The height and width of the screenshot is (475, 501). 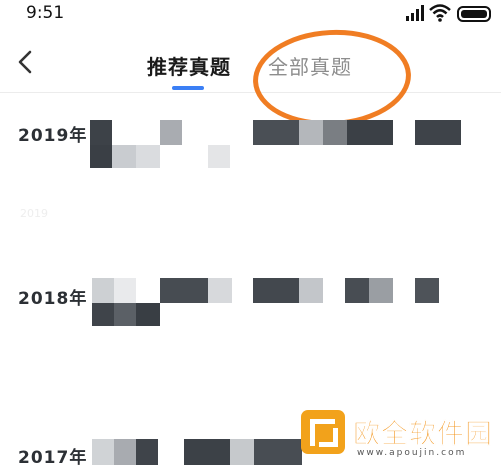 I want to click on item-subtitle: 2019, so click(x=34, y=213).